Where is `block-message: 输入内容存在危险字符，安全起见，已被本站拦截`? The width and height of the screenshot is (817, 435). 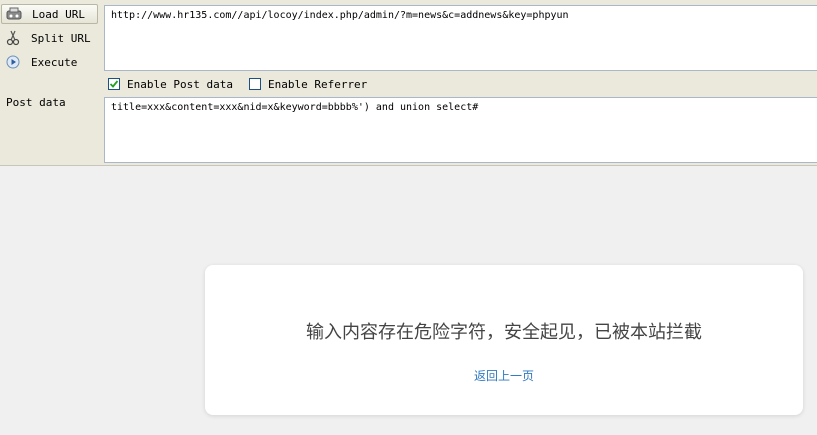 block-message: 输入内容存在危险字符，安全起见，已被本站拦截 is located at coordinates (504, 332).